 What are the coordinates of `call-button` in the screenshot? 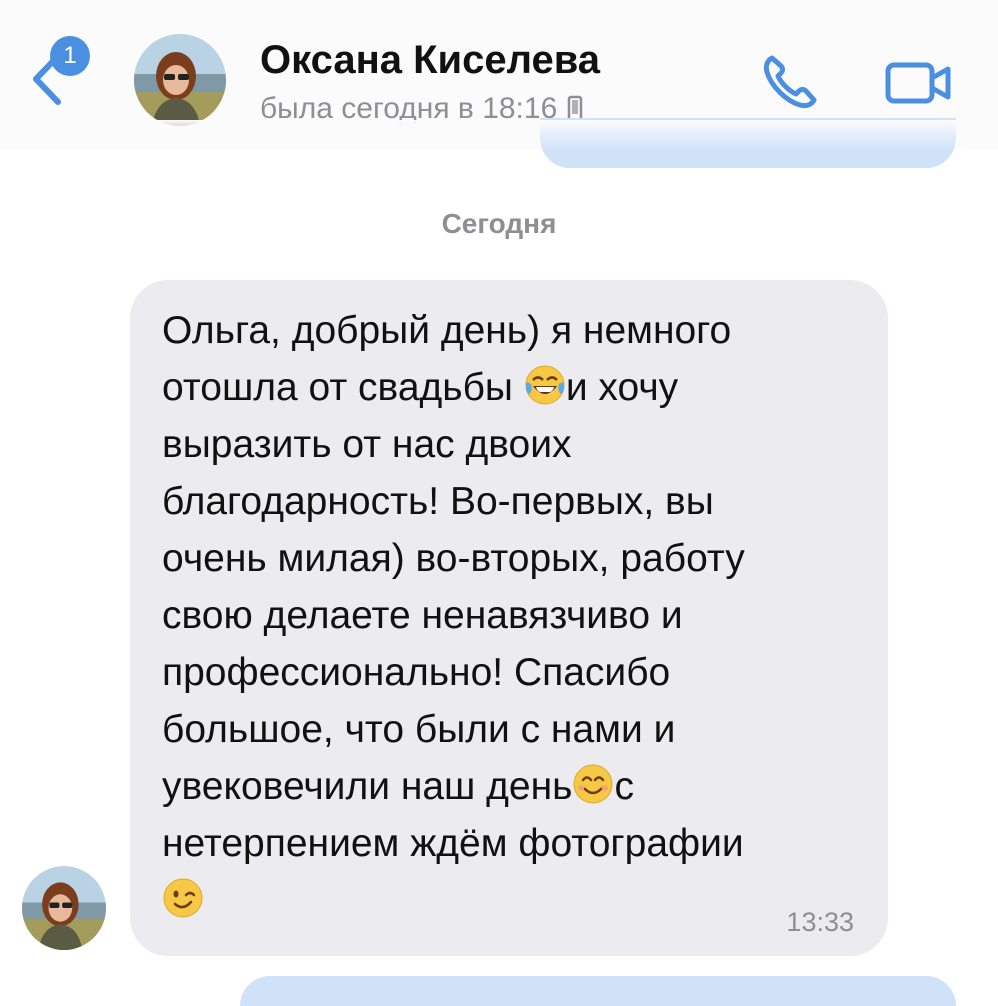 It's located at (791, 81).